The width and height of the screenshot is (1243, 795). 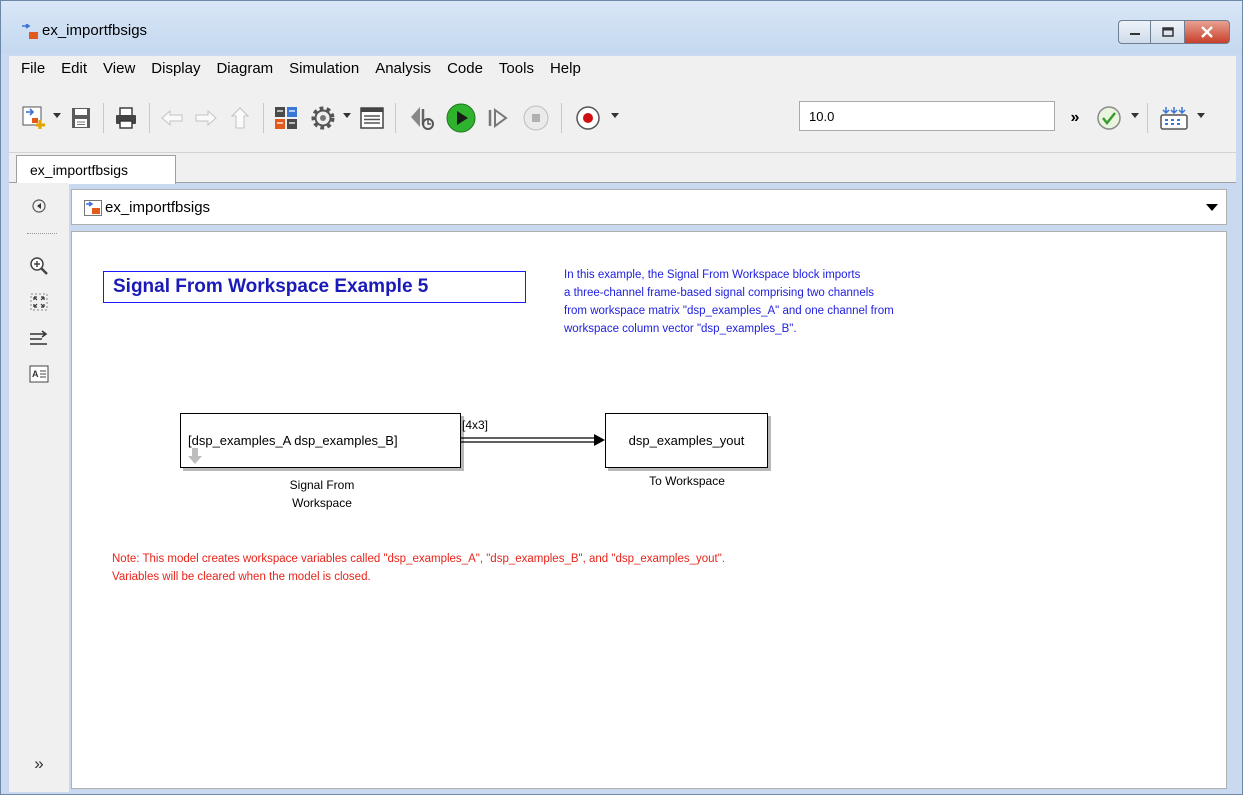 What do you see at coordinates (195, 456) in the screenshot?
I see `down-arrow-icon` at bounding box center [195, 456].